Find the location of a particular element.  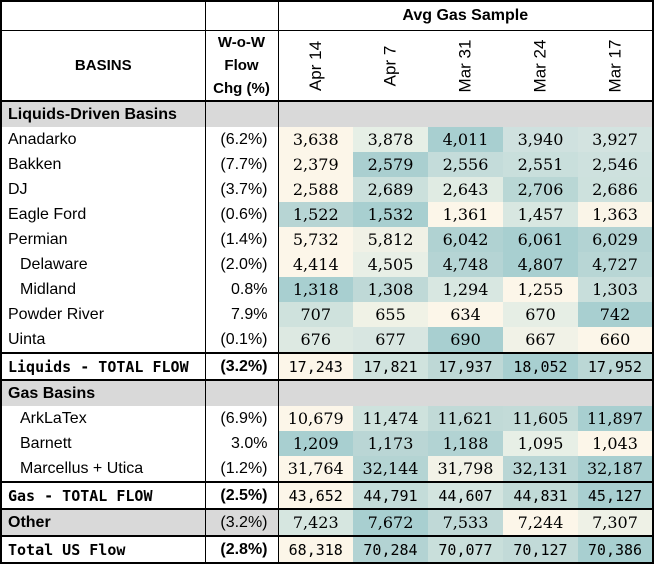

sample-value: 1,522 is located at coordinates (315, 214).